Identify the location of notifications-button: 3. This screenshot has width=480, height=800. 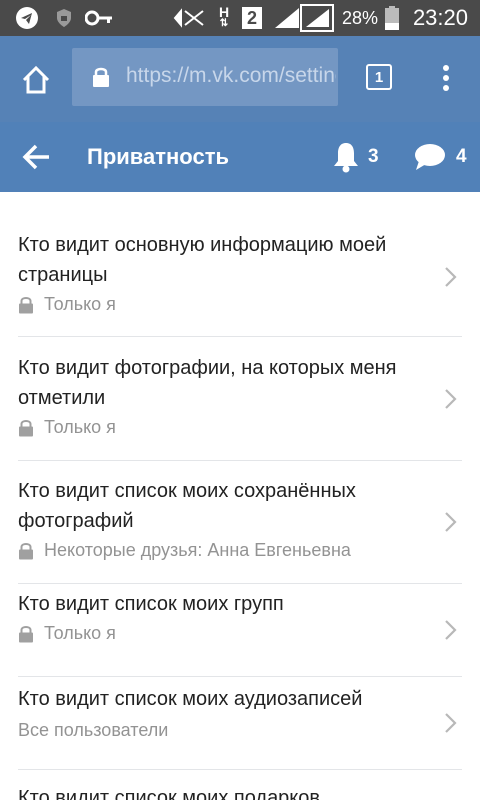
(355, 157).